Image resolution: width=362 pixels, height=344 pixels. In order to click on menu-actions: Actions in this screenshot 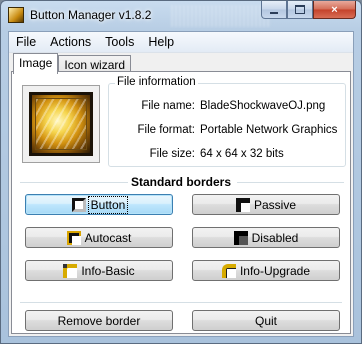, I will do `click(70, 42)`.